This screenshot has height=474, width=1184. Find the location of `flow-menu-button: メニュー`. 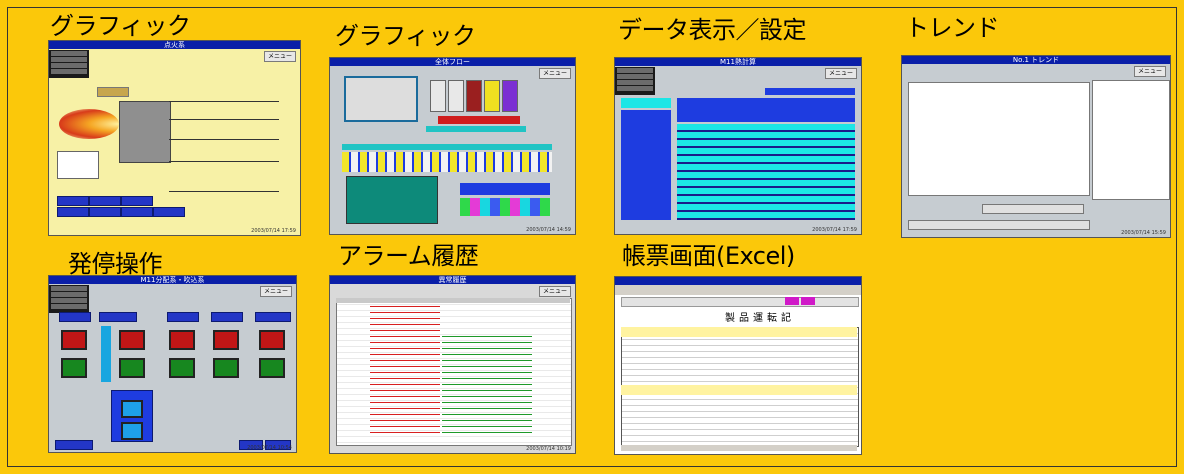

flow-menu-button: メニュー is located at coordinates (555, 73).